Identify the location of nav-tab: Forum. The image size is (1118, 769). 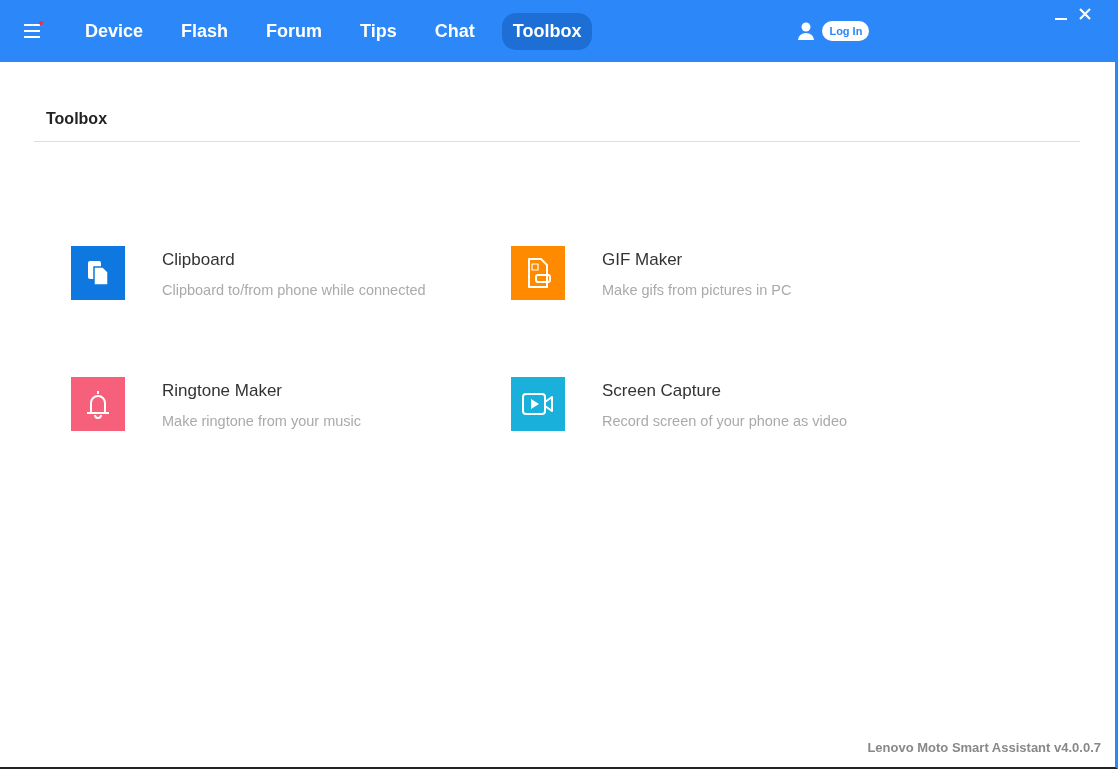
(294, 31).